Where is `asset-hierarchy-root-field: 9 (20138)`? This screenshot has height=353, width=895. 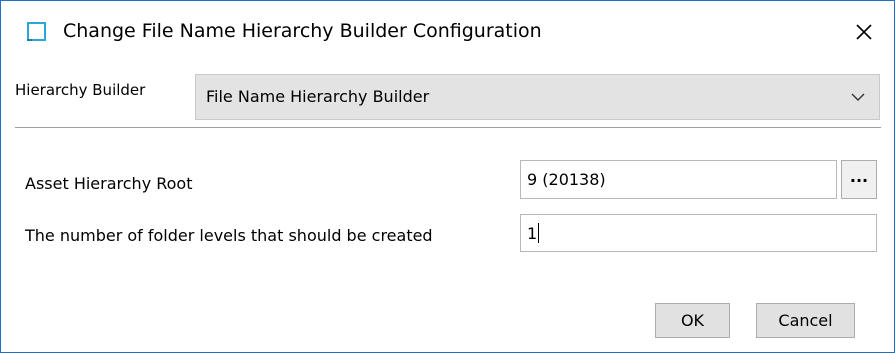
asset-hierarchy-root-field: 9 (20138) is located at coordinates (678, 179).